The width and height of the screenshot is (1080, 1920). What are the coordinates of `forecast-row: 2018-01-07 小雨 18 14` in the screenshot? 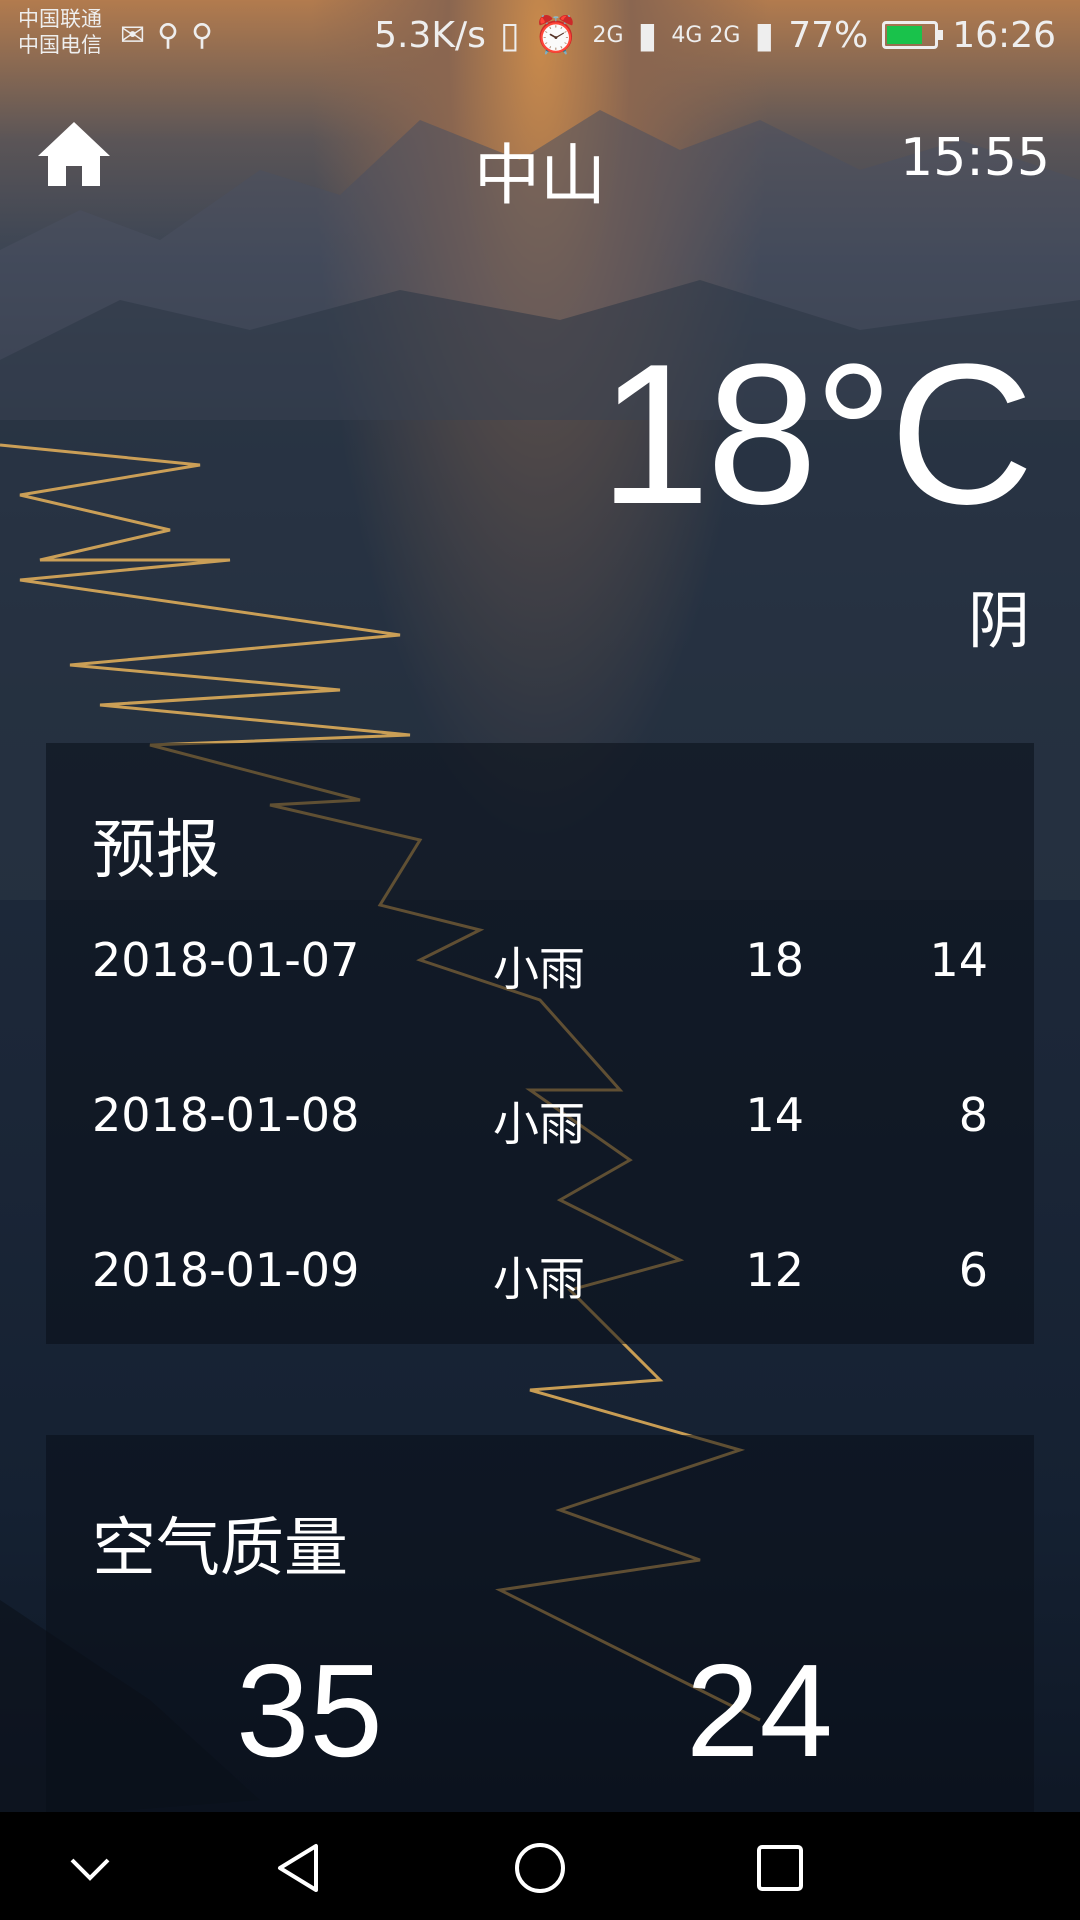 It's located at (540, 964).